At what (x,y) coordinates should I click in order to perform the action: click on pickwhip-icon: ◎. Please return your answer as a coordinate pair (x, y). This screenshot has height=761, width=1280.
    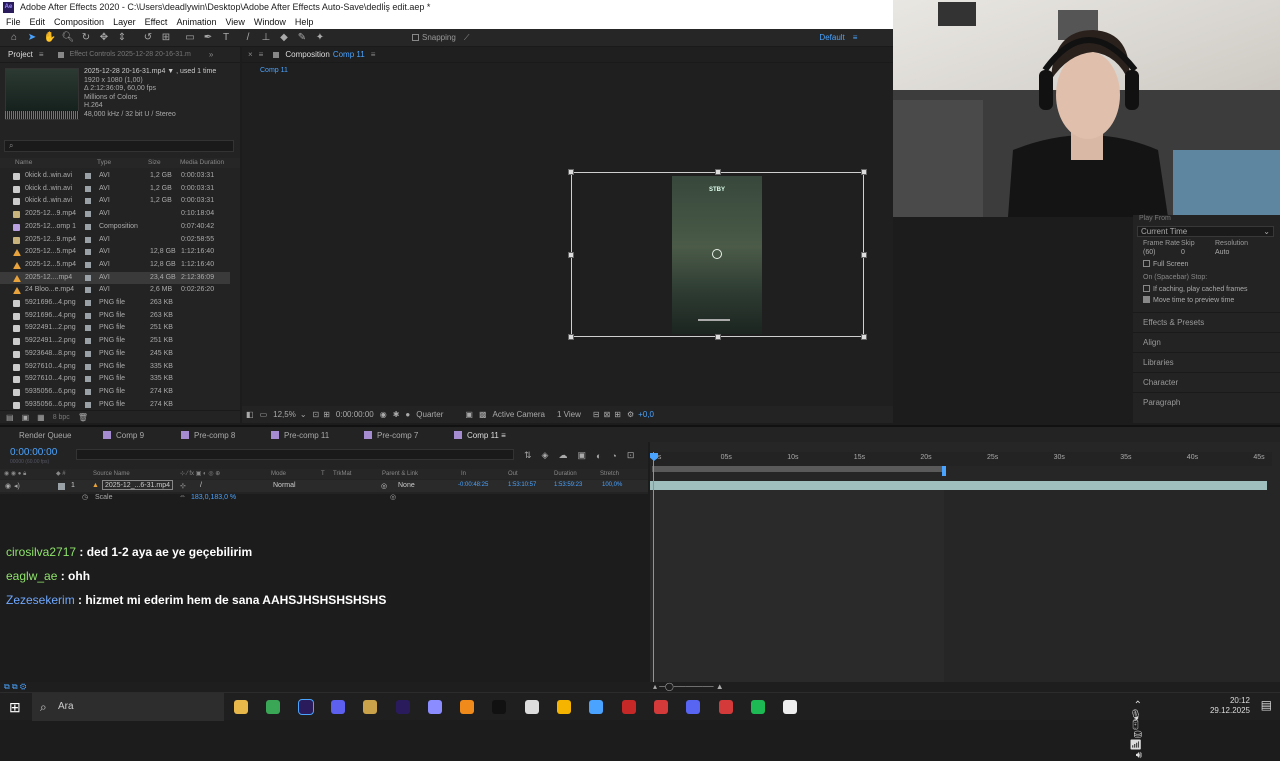
    Looking at the image, I should click on (384, 486).